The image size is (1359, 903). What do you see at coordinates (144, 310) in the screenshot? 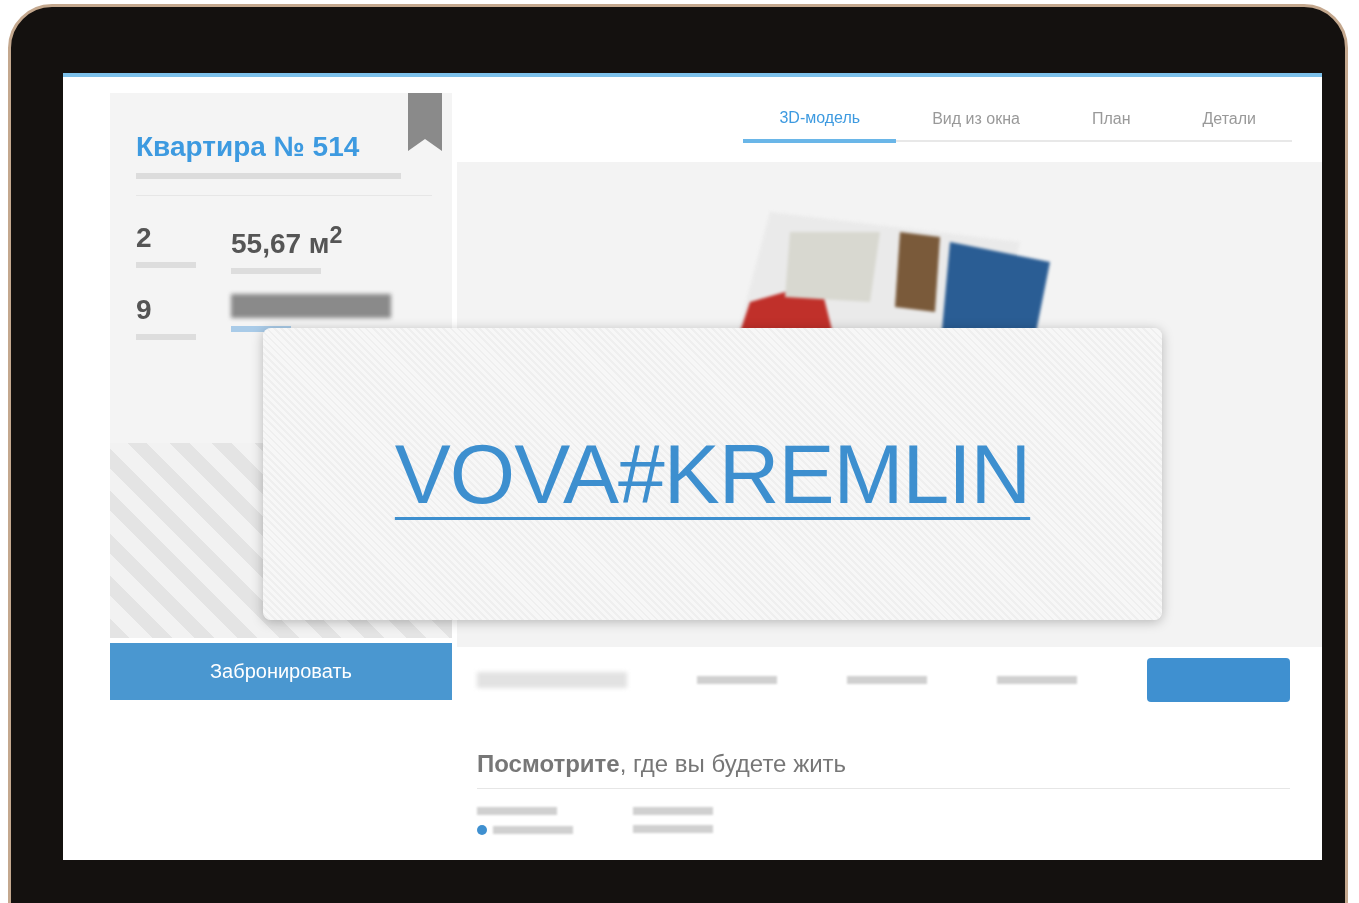
I see `floor-number: 9` at bounding box center [144, 310].